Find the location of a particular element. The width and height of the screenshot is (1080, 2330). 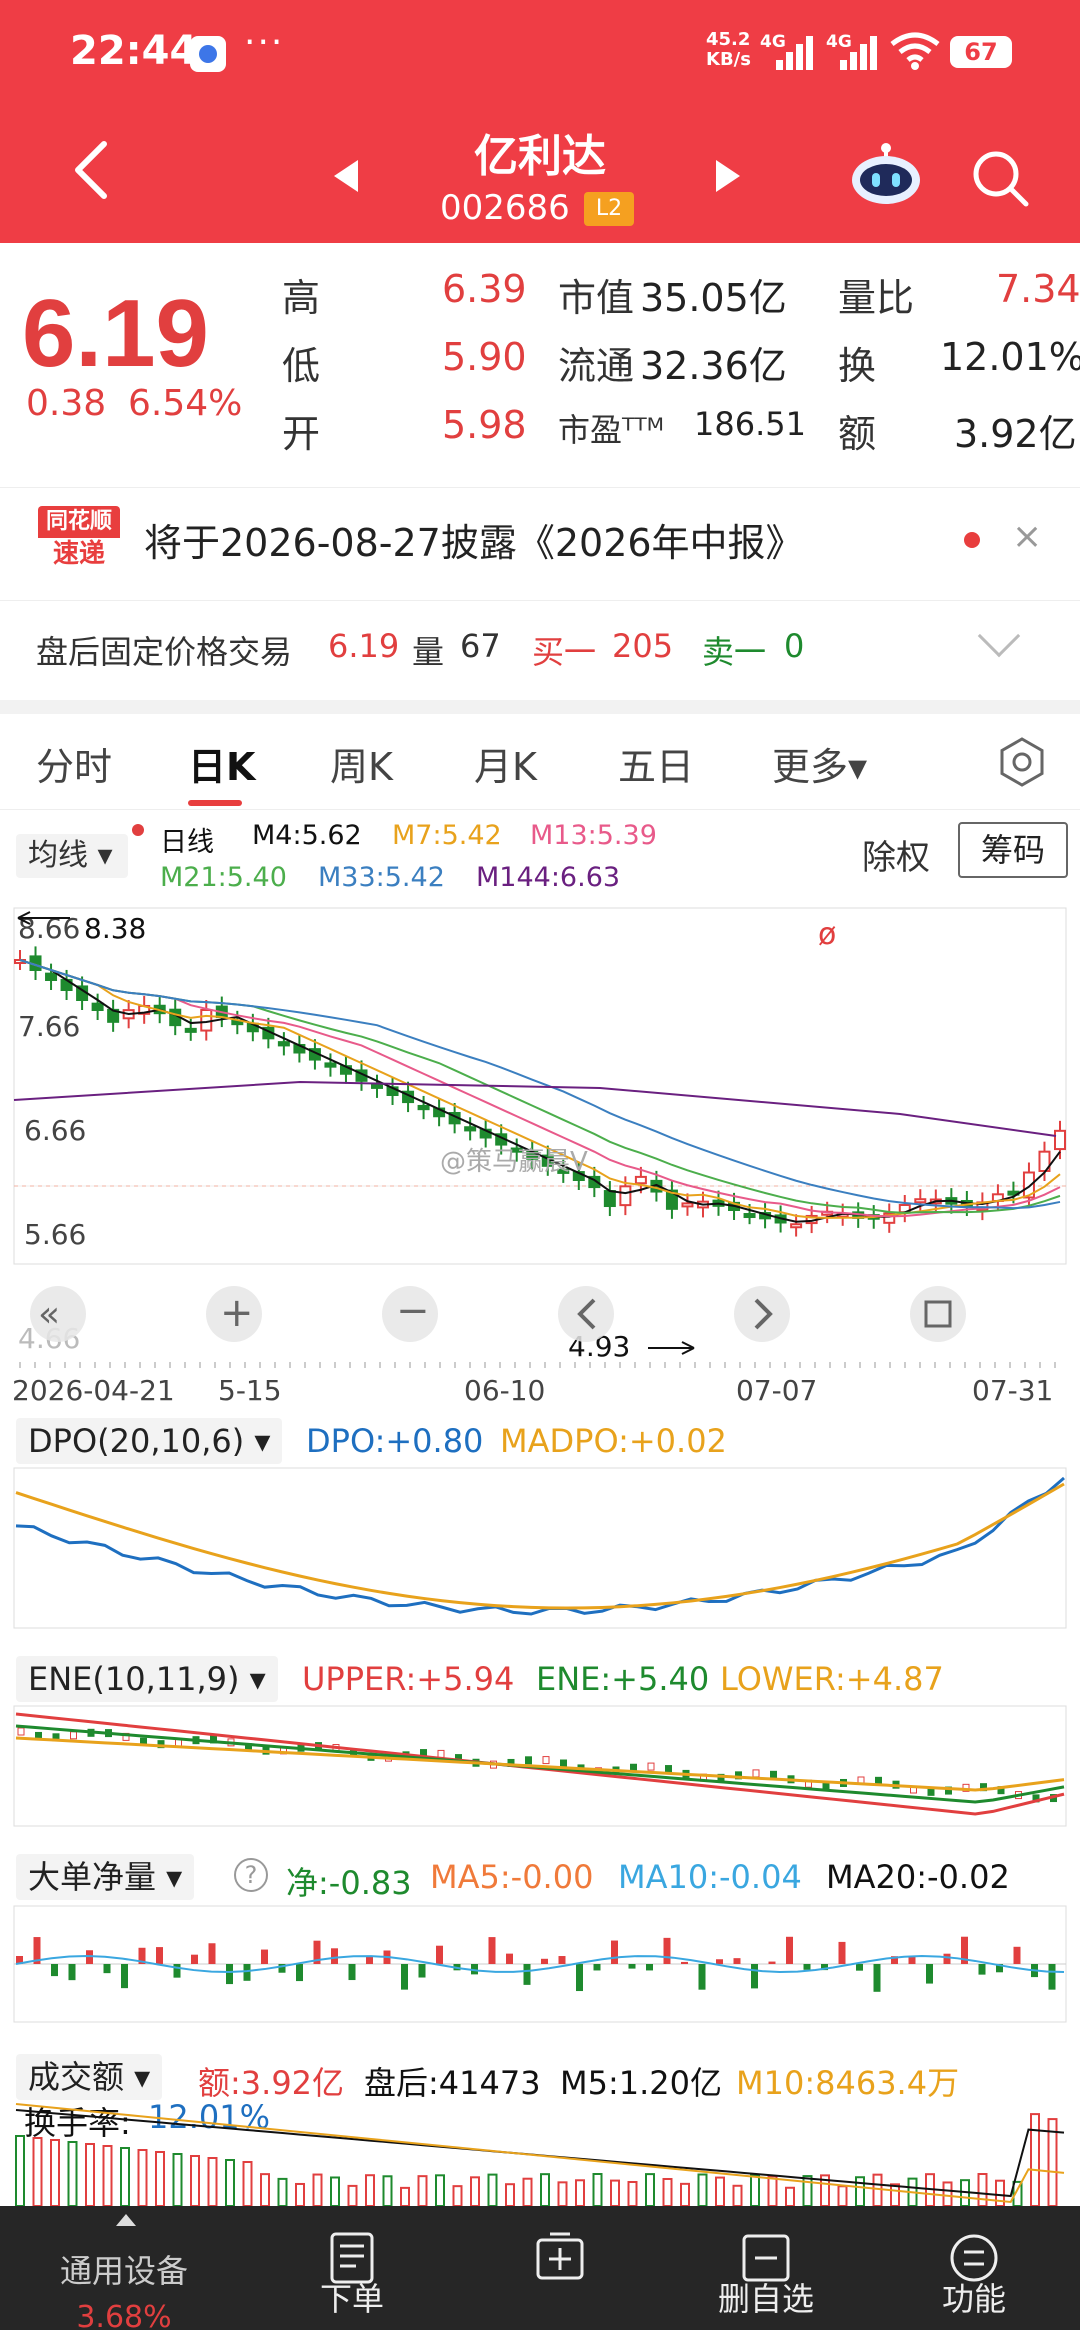

tab-intraday: 分时 is located at coordinates (74, 763).